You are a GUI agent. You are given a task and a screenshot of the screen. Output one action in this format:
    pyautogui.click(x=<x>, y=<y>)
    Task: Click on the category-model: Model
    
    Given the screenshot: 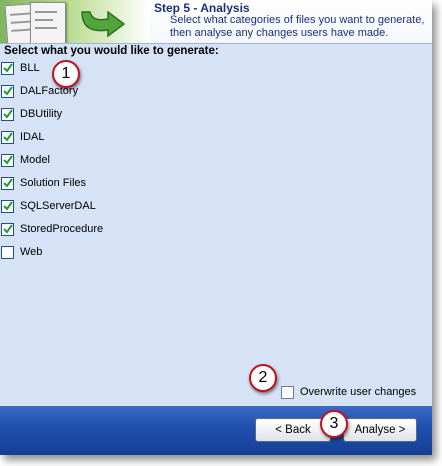 What is the action you would take?
    pyautogui.click(x=25, y=160)
    